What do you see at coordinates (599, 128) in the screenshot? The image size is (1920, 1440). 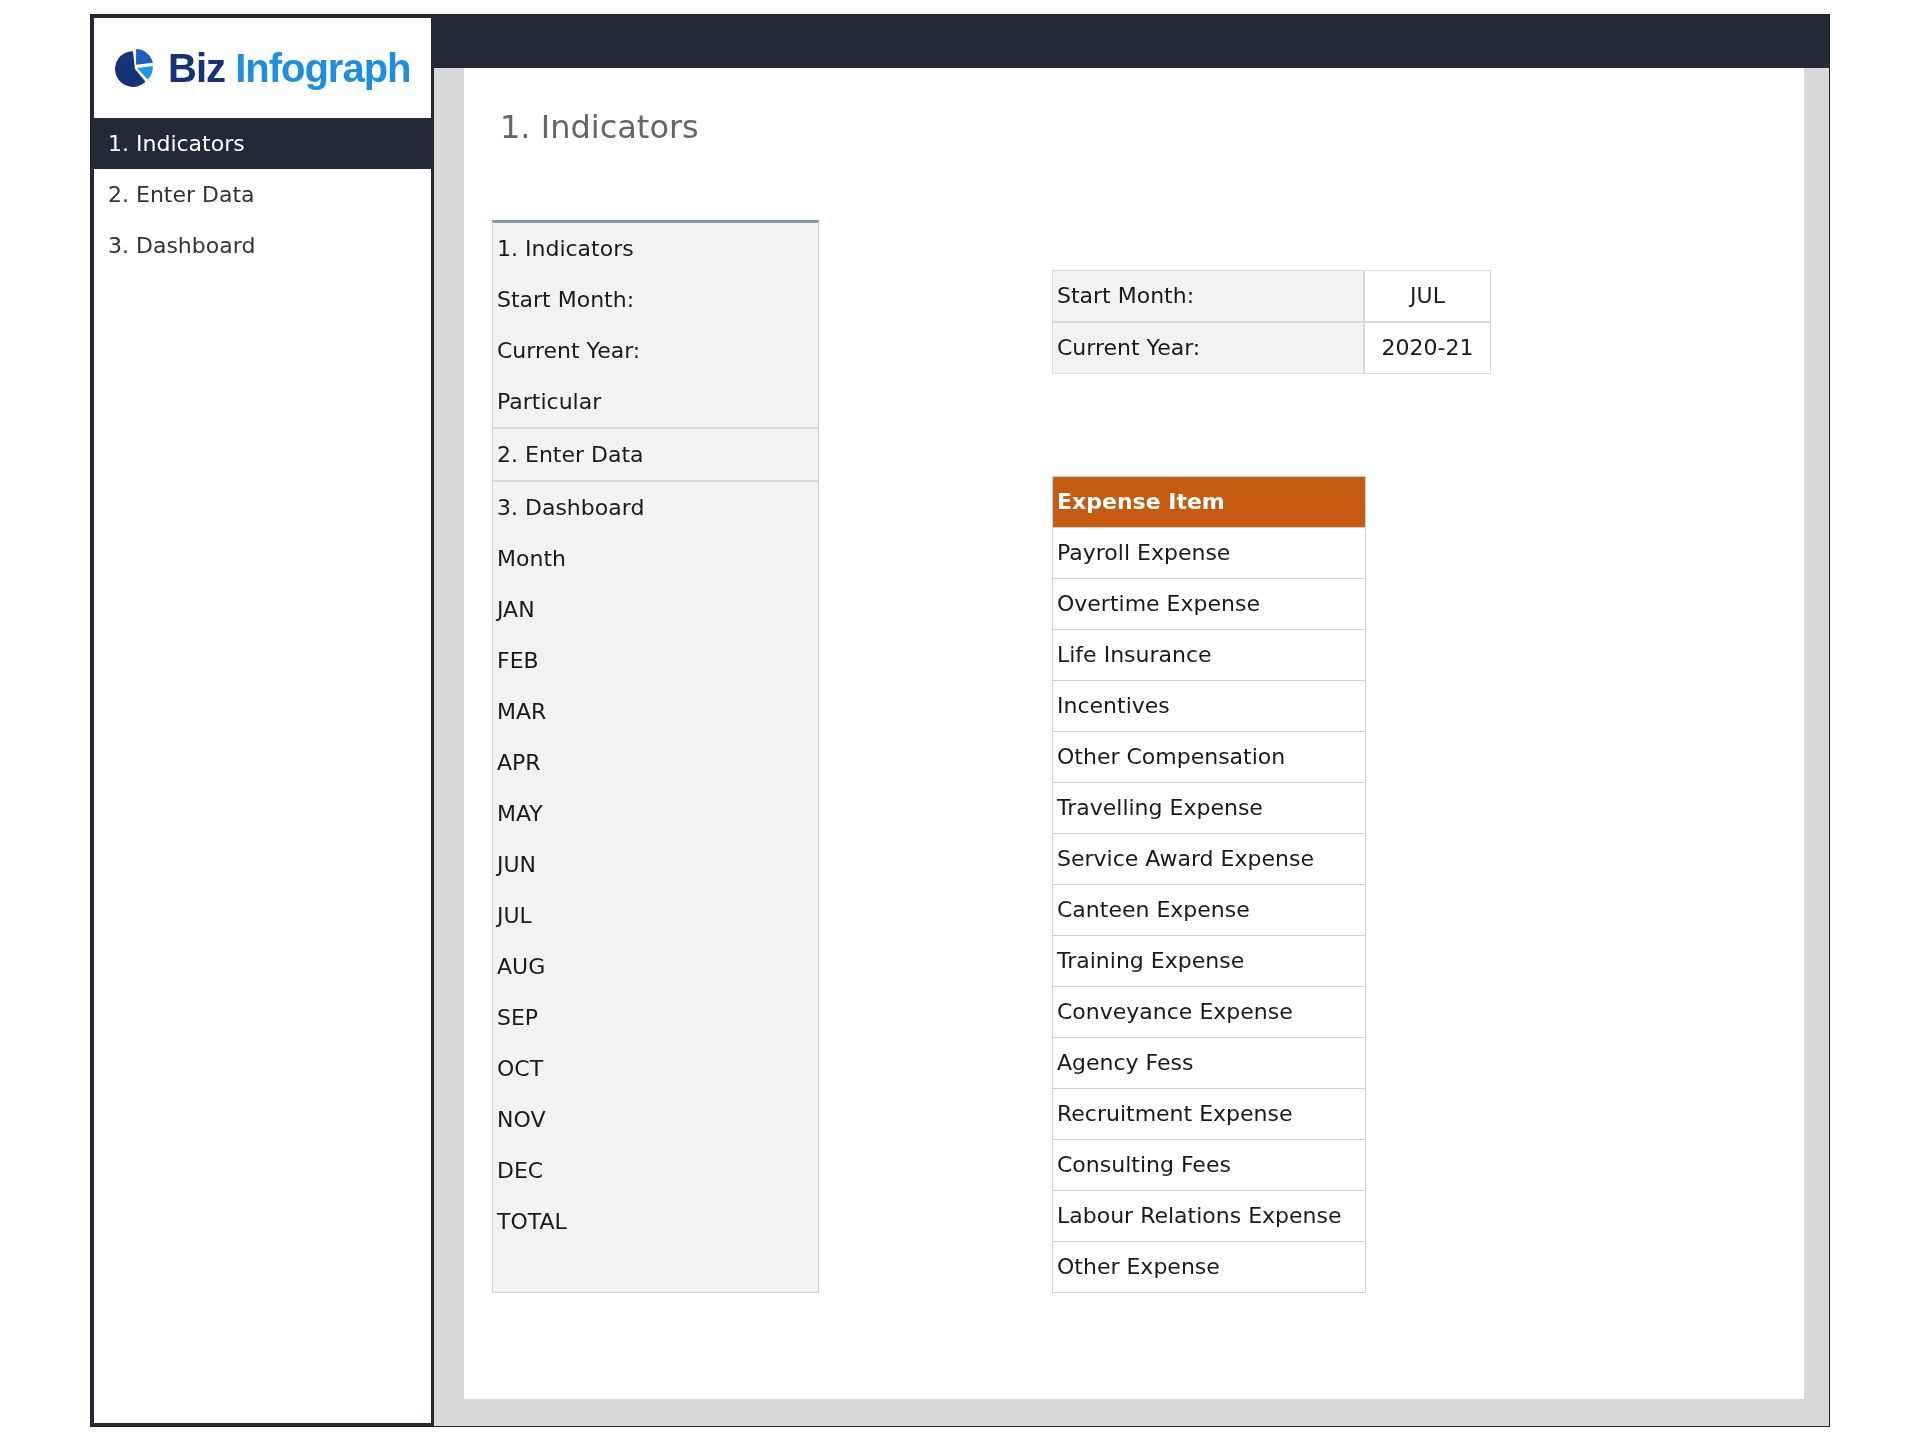 I see `page-title: 1. Indicators` at bounding box center [599, 128].